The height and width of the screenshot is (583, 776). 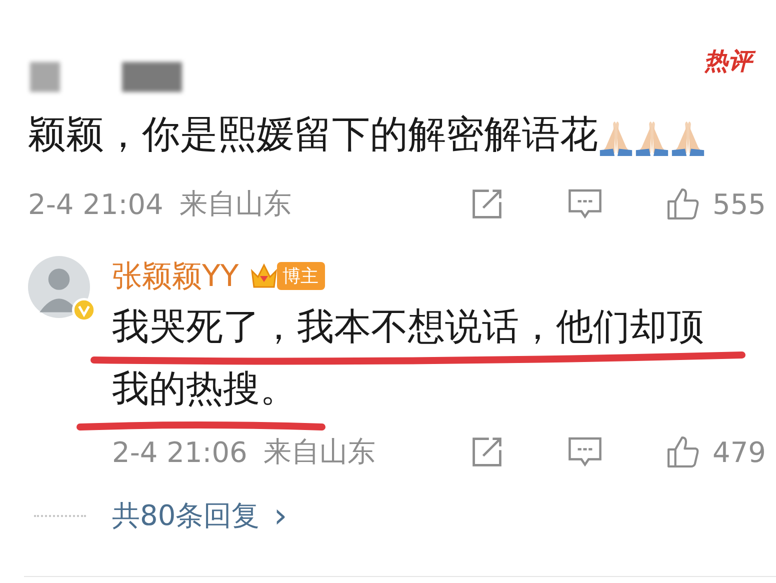 I want to click on reply-location: 来自山东, so click(x=319, y=452).